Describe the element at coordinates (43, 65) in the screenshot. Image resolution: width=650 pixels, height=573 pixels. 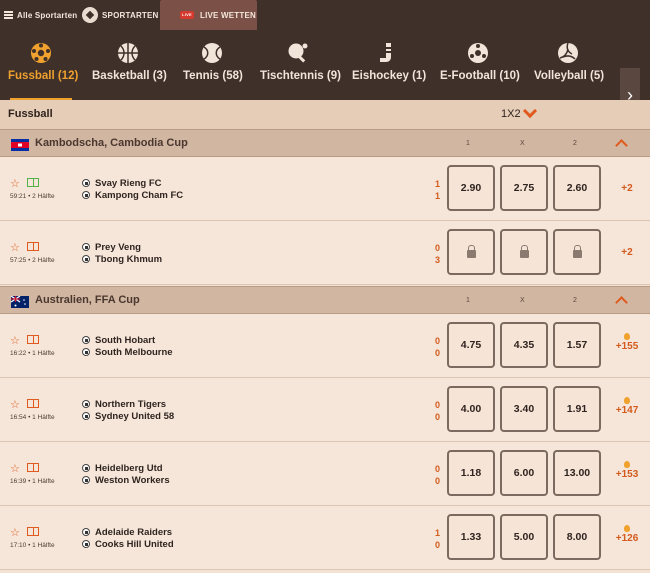
I see `sport-tab-football: Fussball (12)` at that location.